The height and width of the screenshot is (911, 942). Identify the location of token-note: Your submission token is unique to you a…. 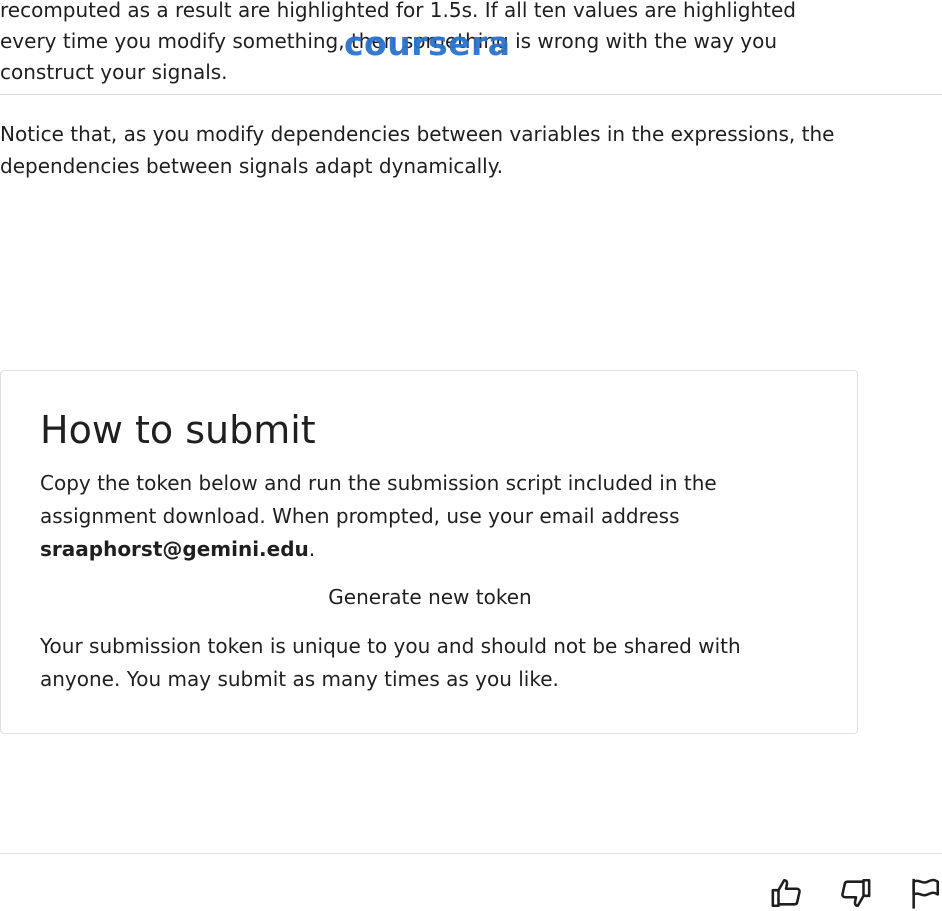
(390, 662).